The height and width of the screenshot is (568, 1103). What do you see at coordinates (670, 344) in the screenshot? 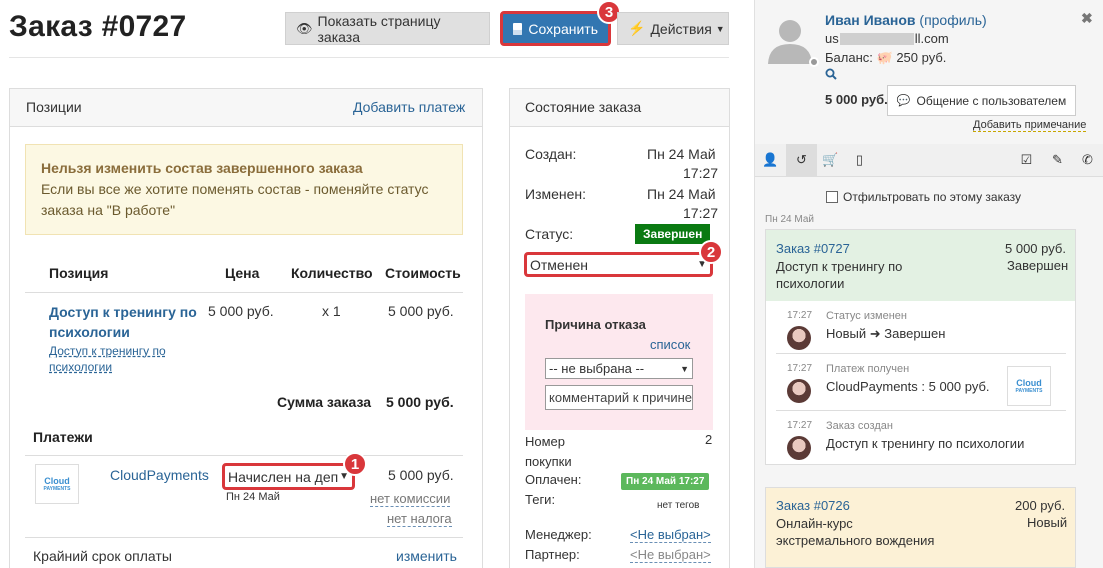
I see `reason-list-link: список` at bounding box center [670, 344].